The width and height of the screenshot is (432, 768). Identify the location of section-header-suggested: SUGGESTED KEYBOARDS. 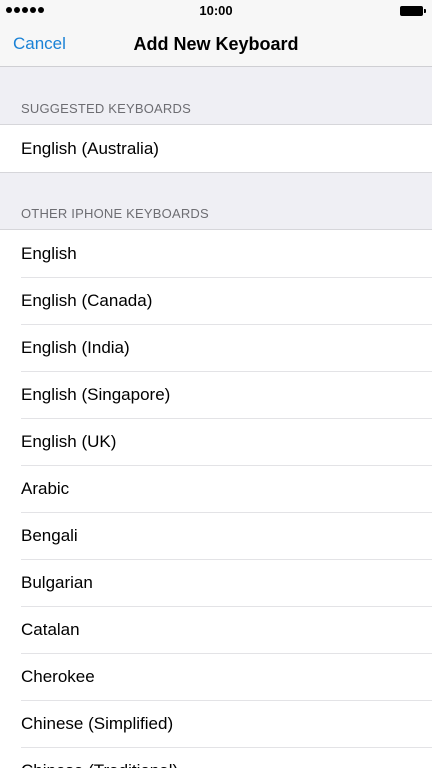
(106, 108).